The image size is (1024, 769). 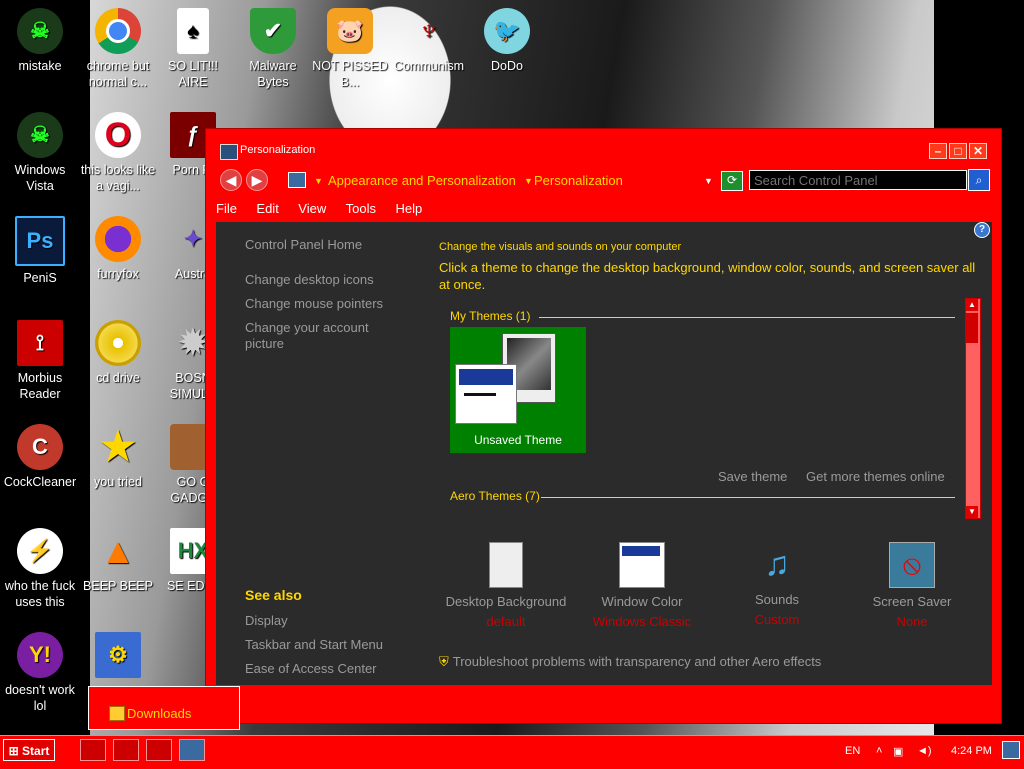 What do you see at coordinates (361, 208) in the screenshot?
I see `menu-tools: Tools` at bounding box center [361, 208].